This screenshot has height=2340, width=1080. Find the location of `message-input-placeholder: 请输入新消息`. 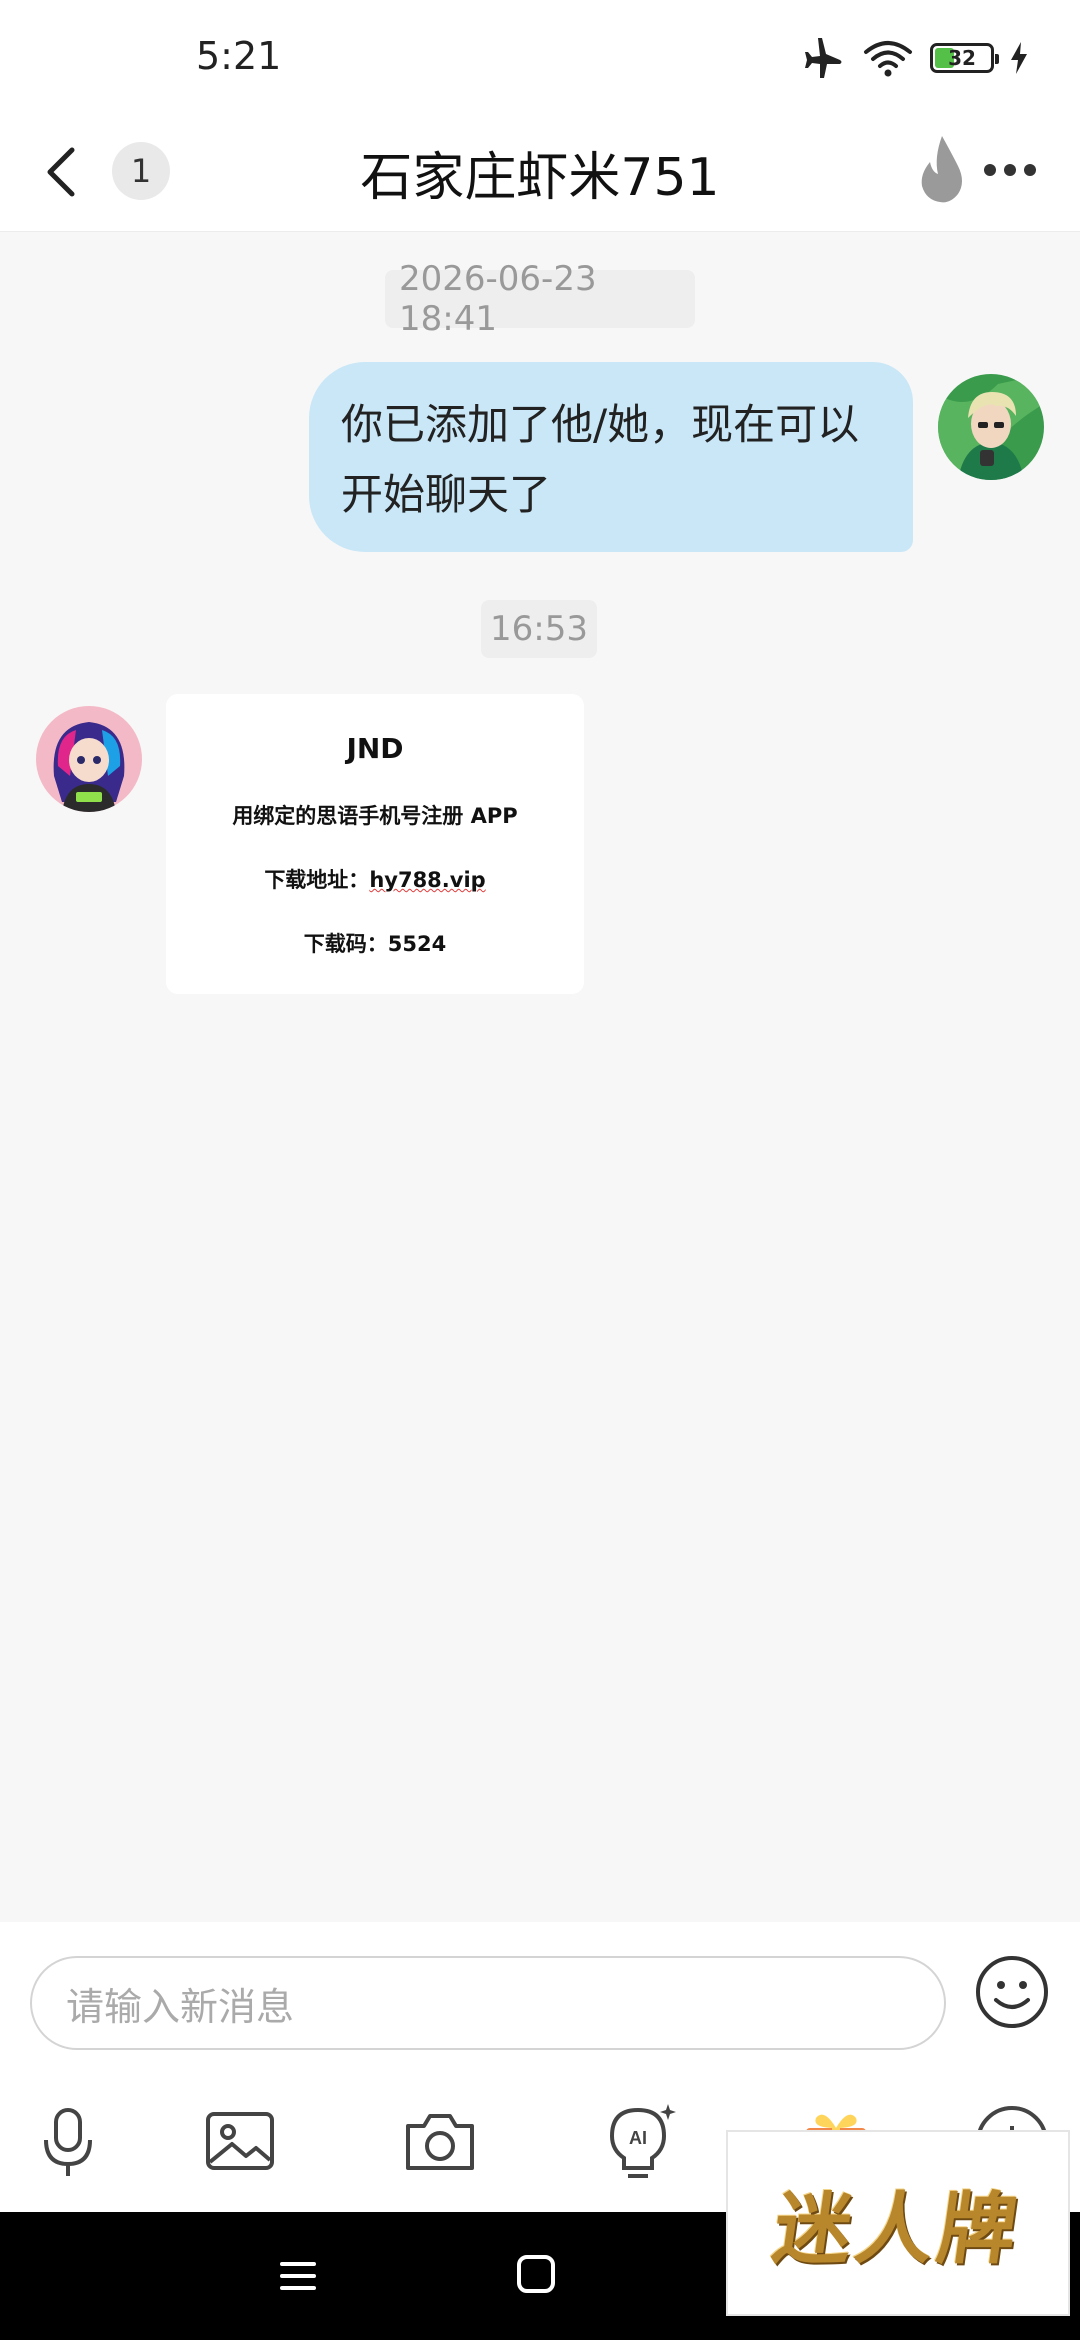

message-input-placeholder: 请输入新消息 is located at coordinates (180, 2006).